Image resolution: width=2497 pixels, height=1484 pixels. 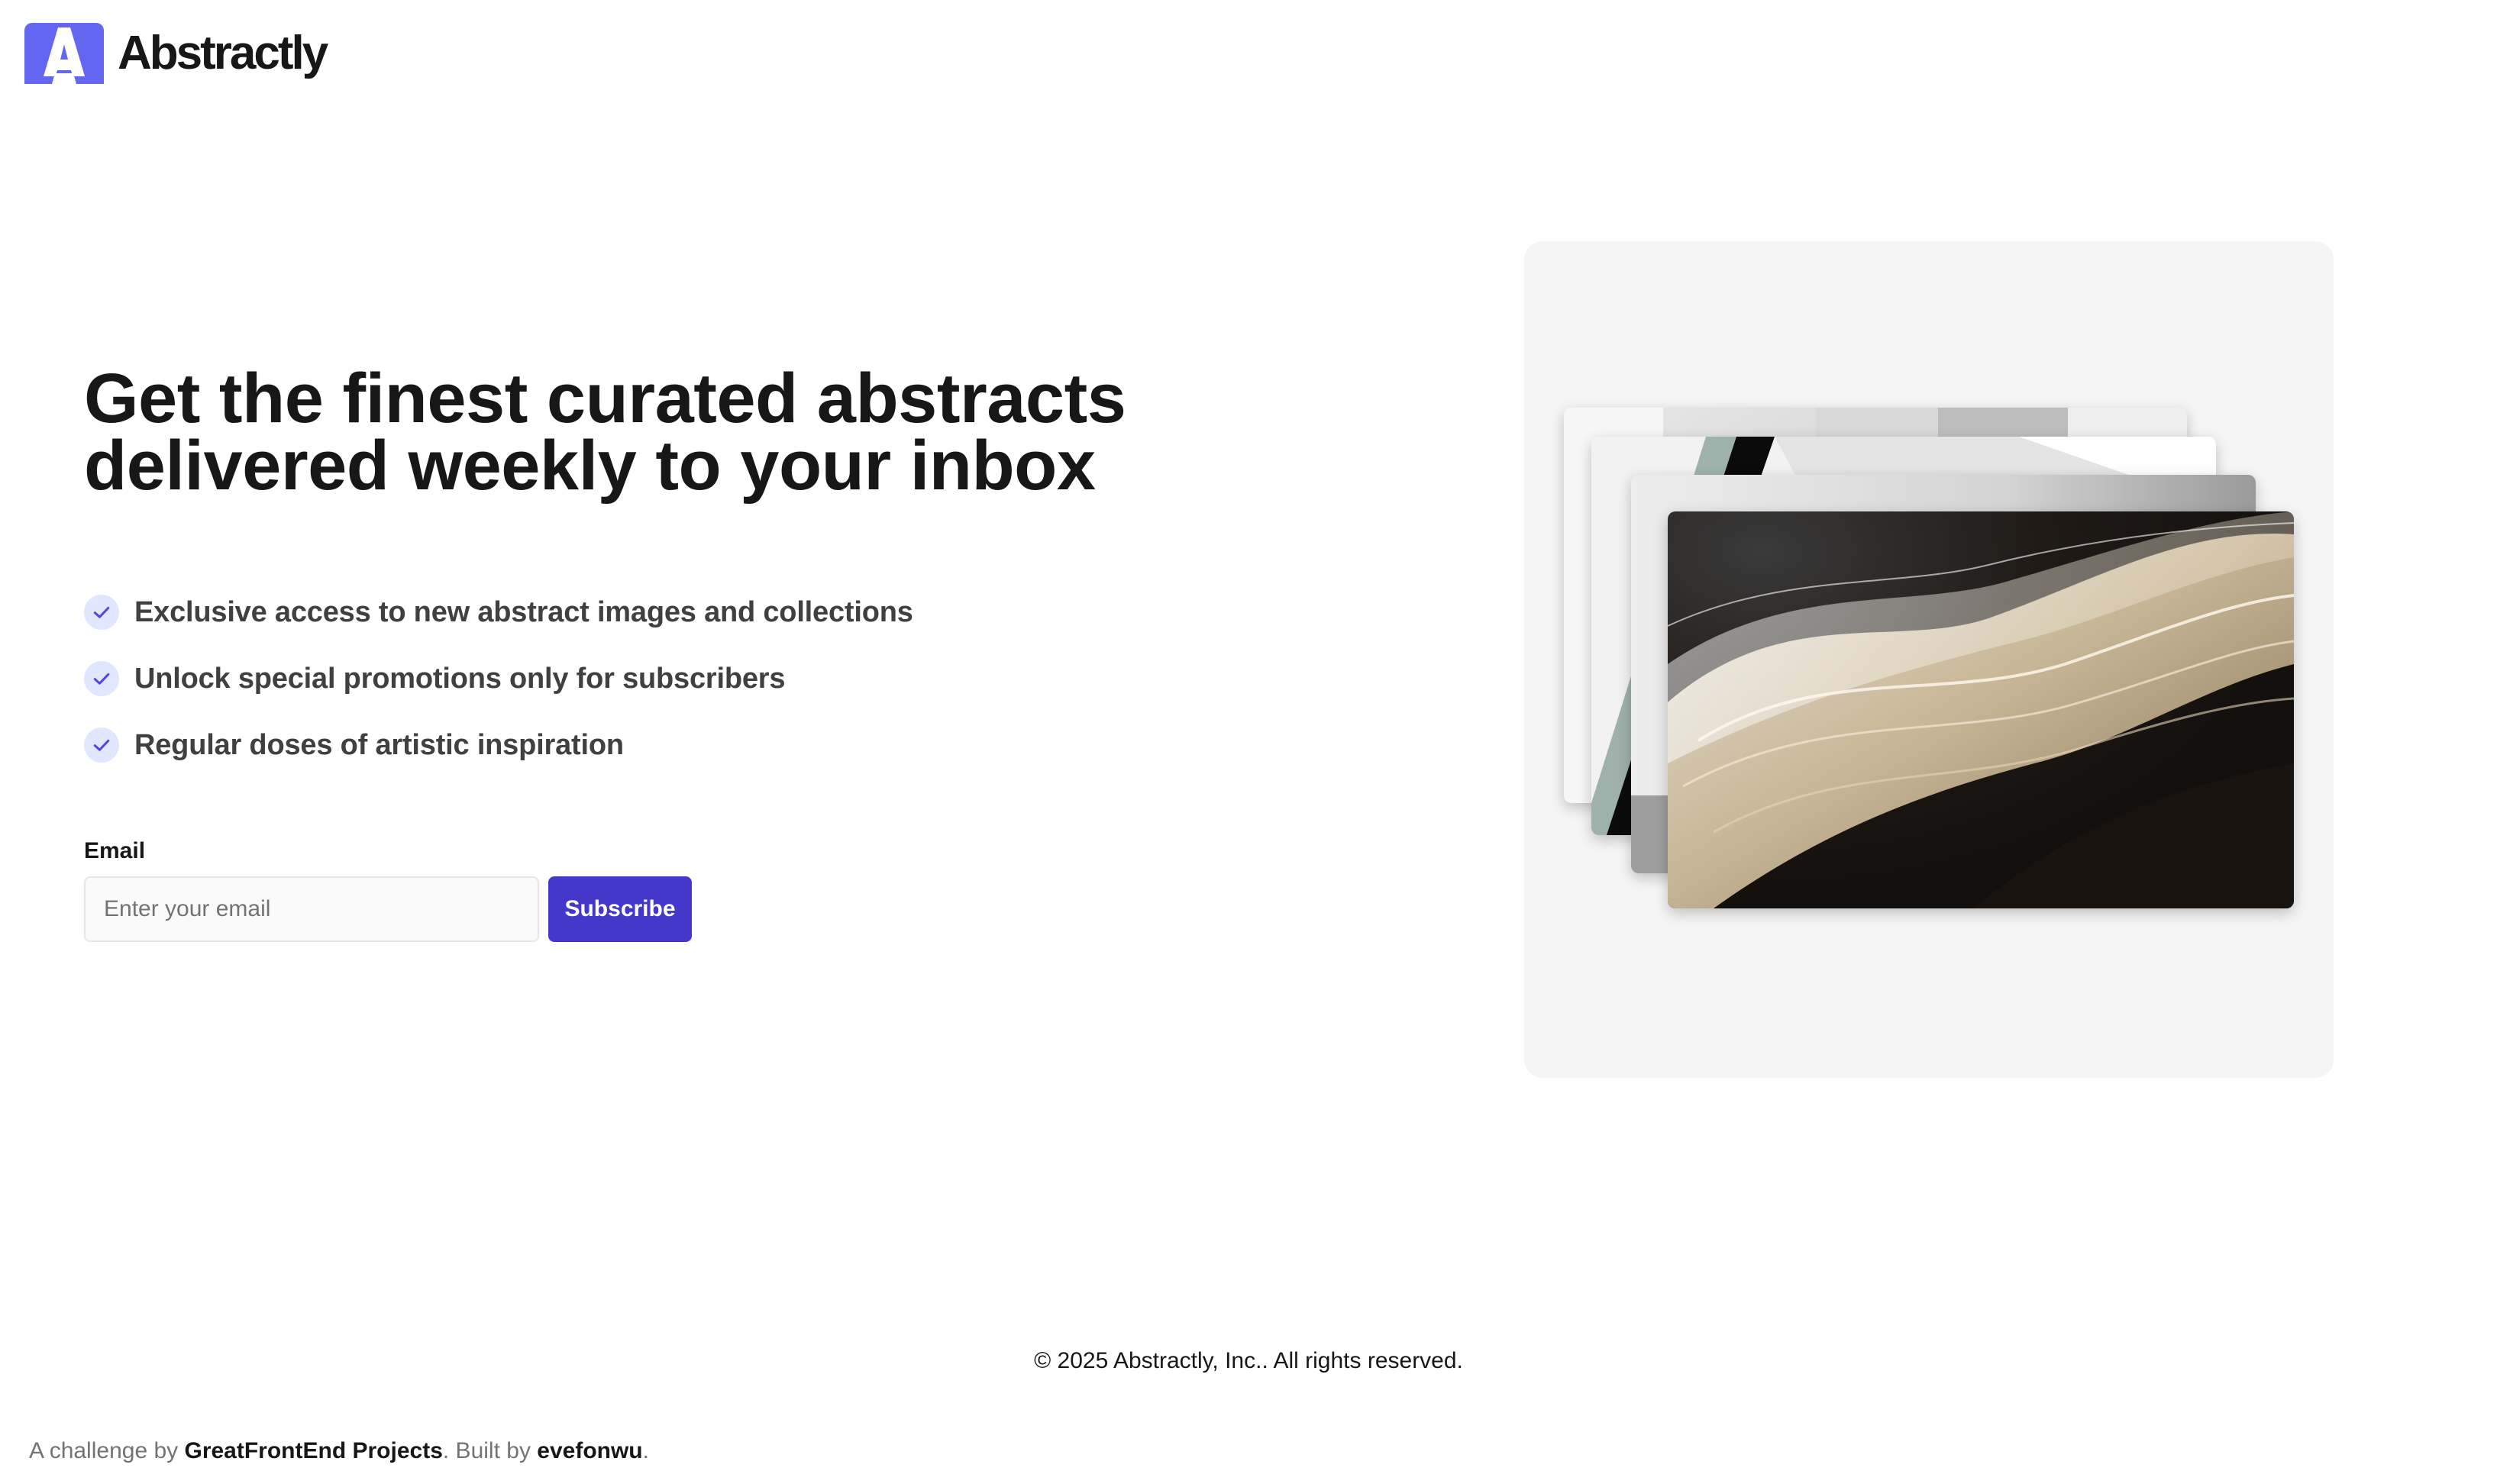 I want to click on logo-link: Abstractly, so click(x=176, y=53).